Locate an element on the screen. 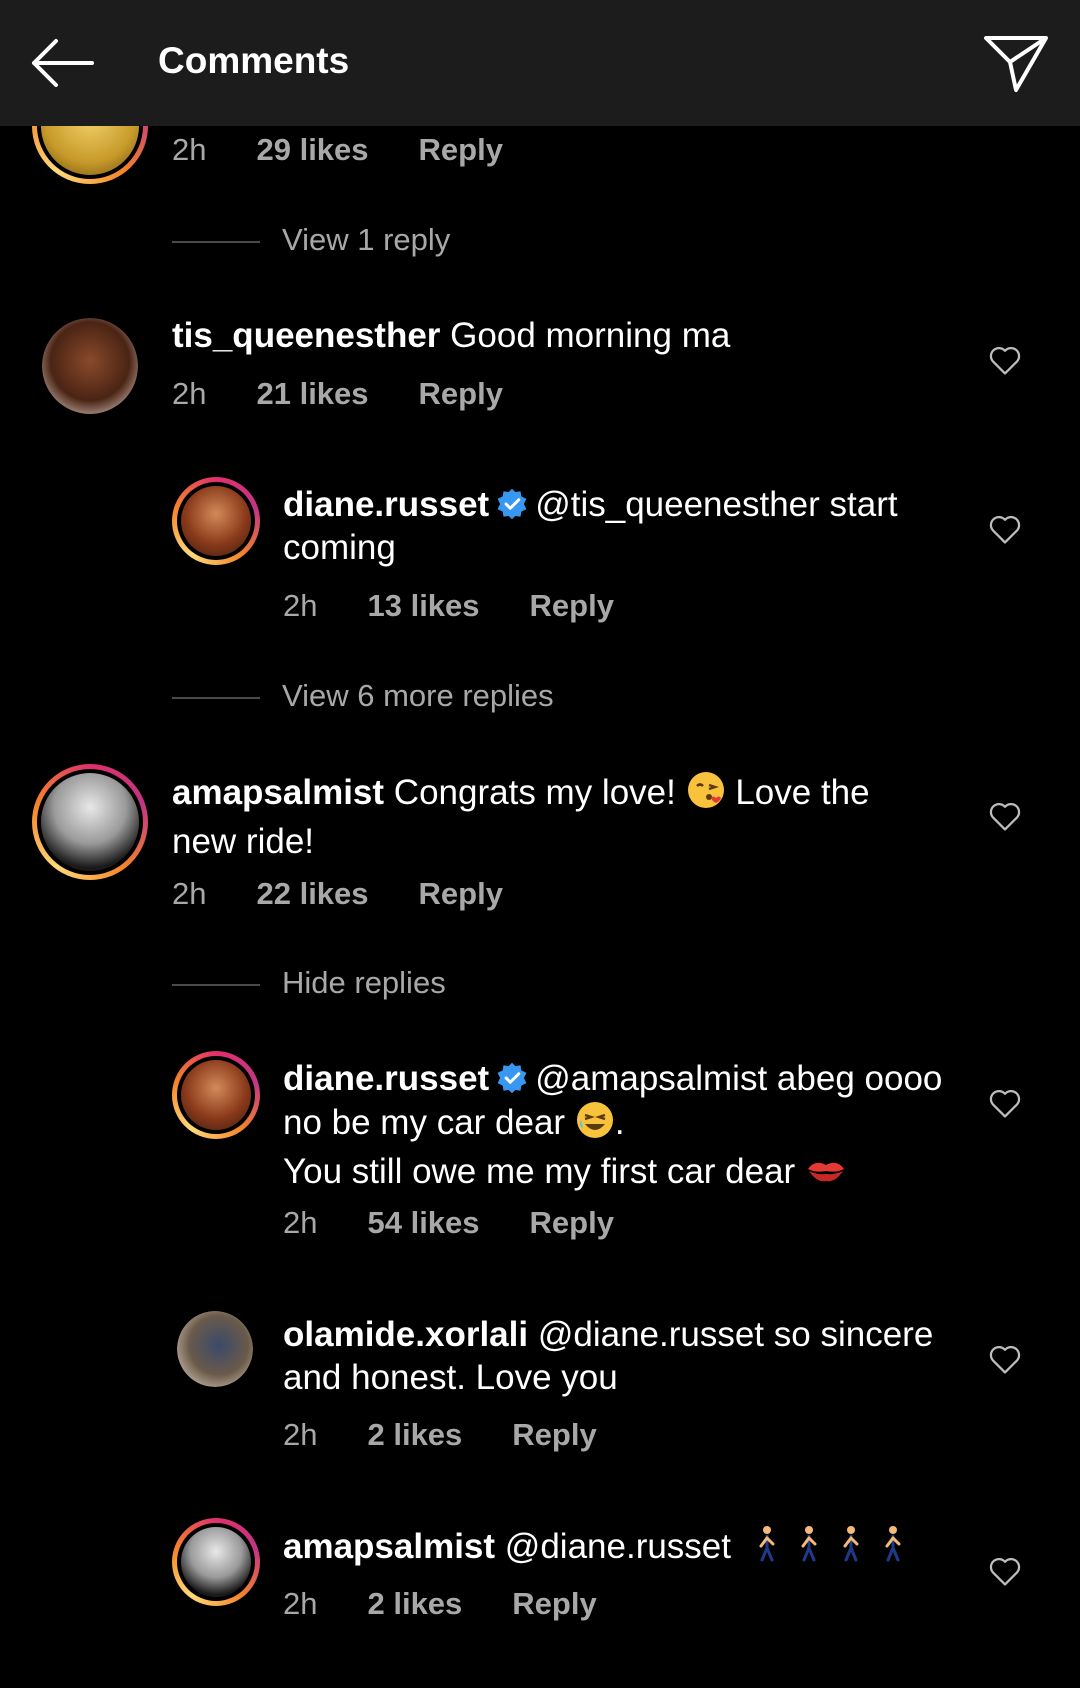  send-icon is located at coordinates (1016, 63).